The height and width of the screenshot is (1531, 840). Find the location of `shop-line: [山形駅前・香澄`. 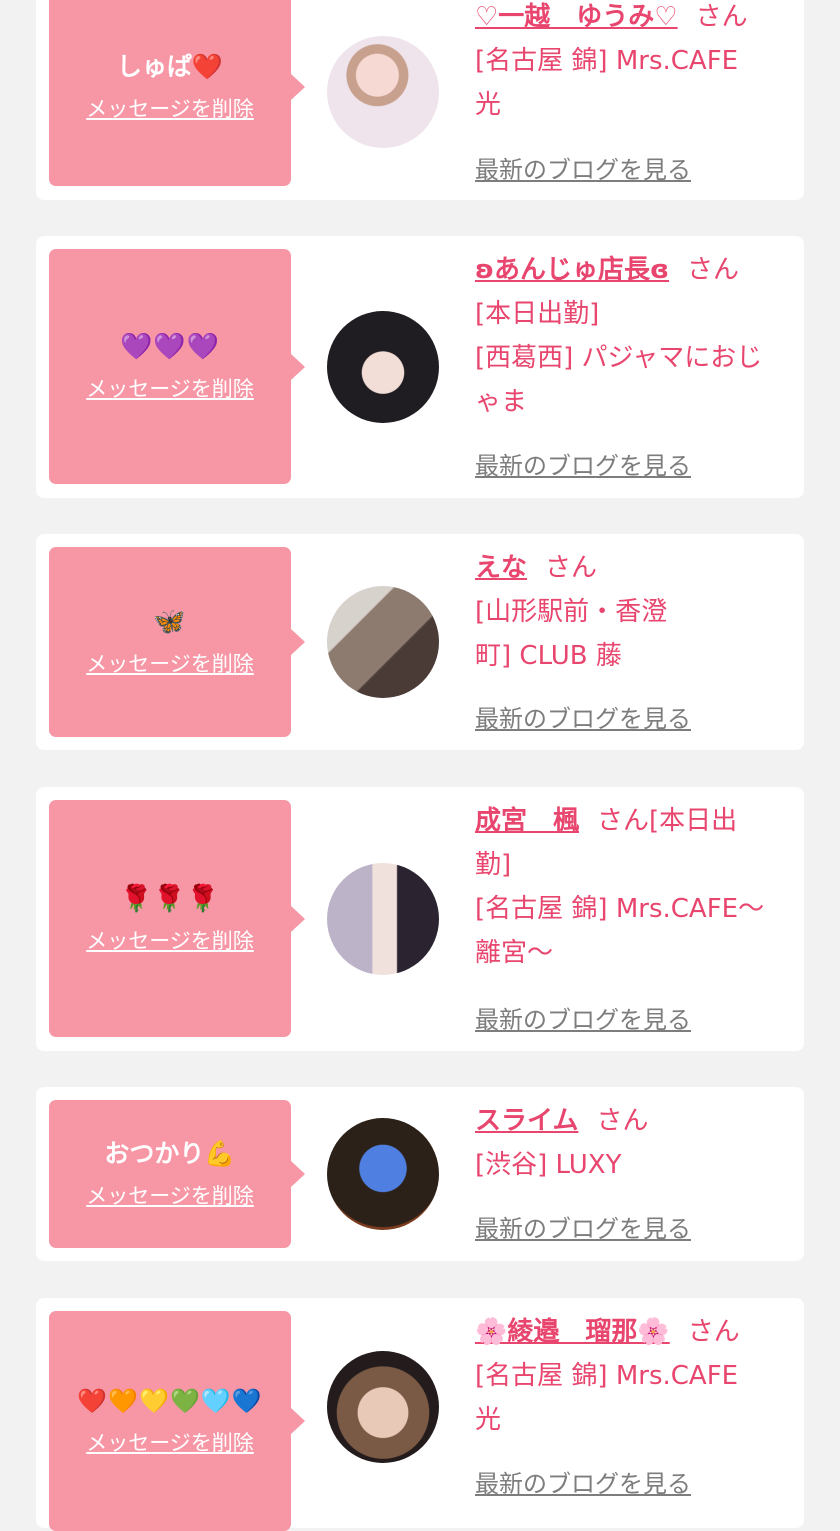

shop-line: [山形駅前・香澄 is located at coordinates (571, 612).